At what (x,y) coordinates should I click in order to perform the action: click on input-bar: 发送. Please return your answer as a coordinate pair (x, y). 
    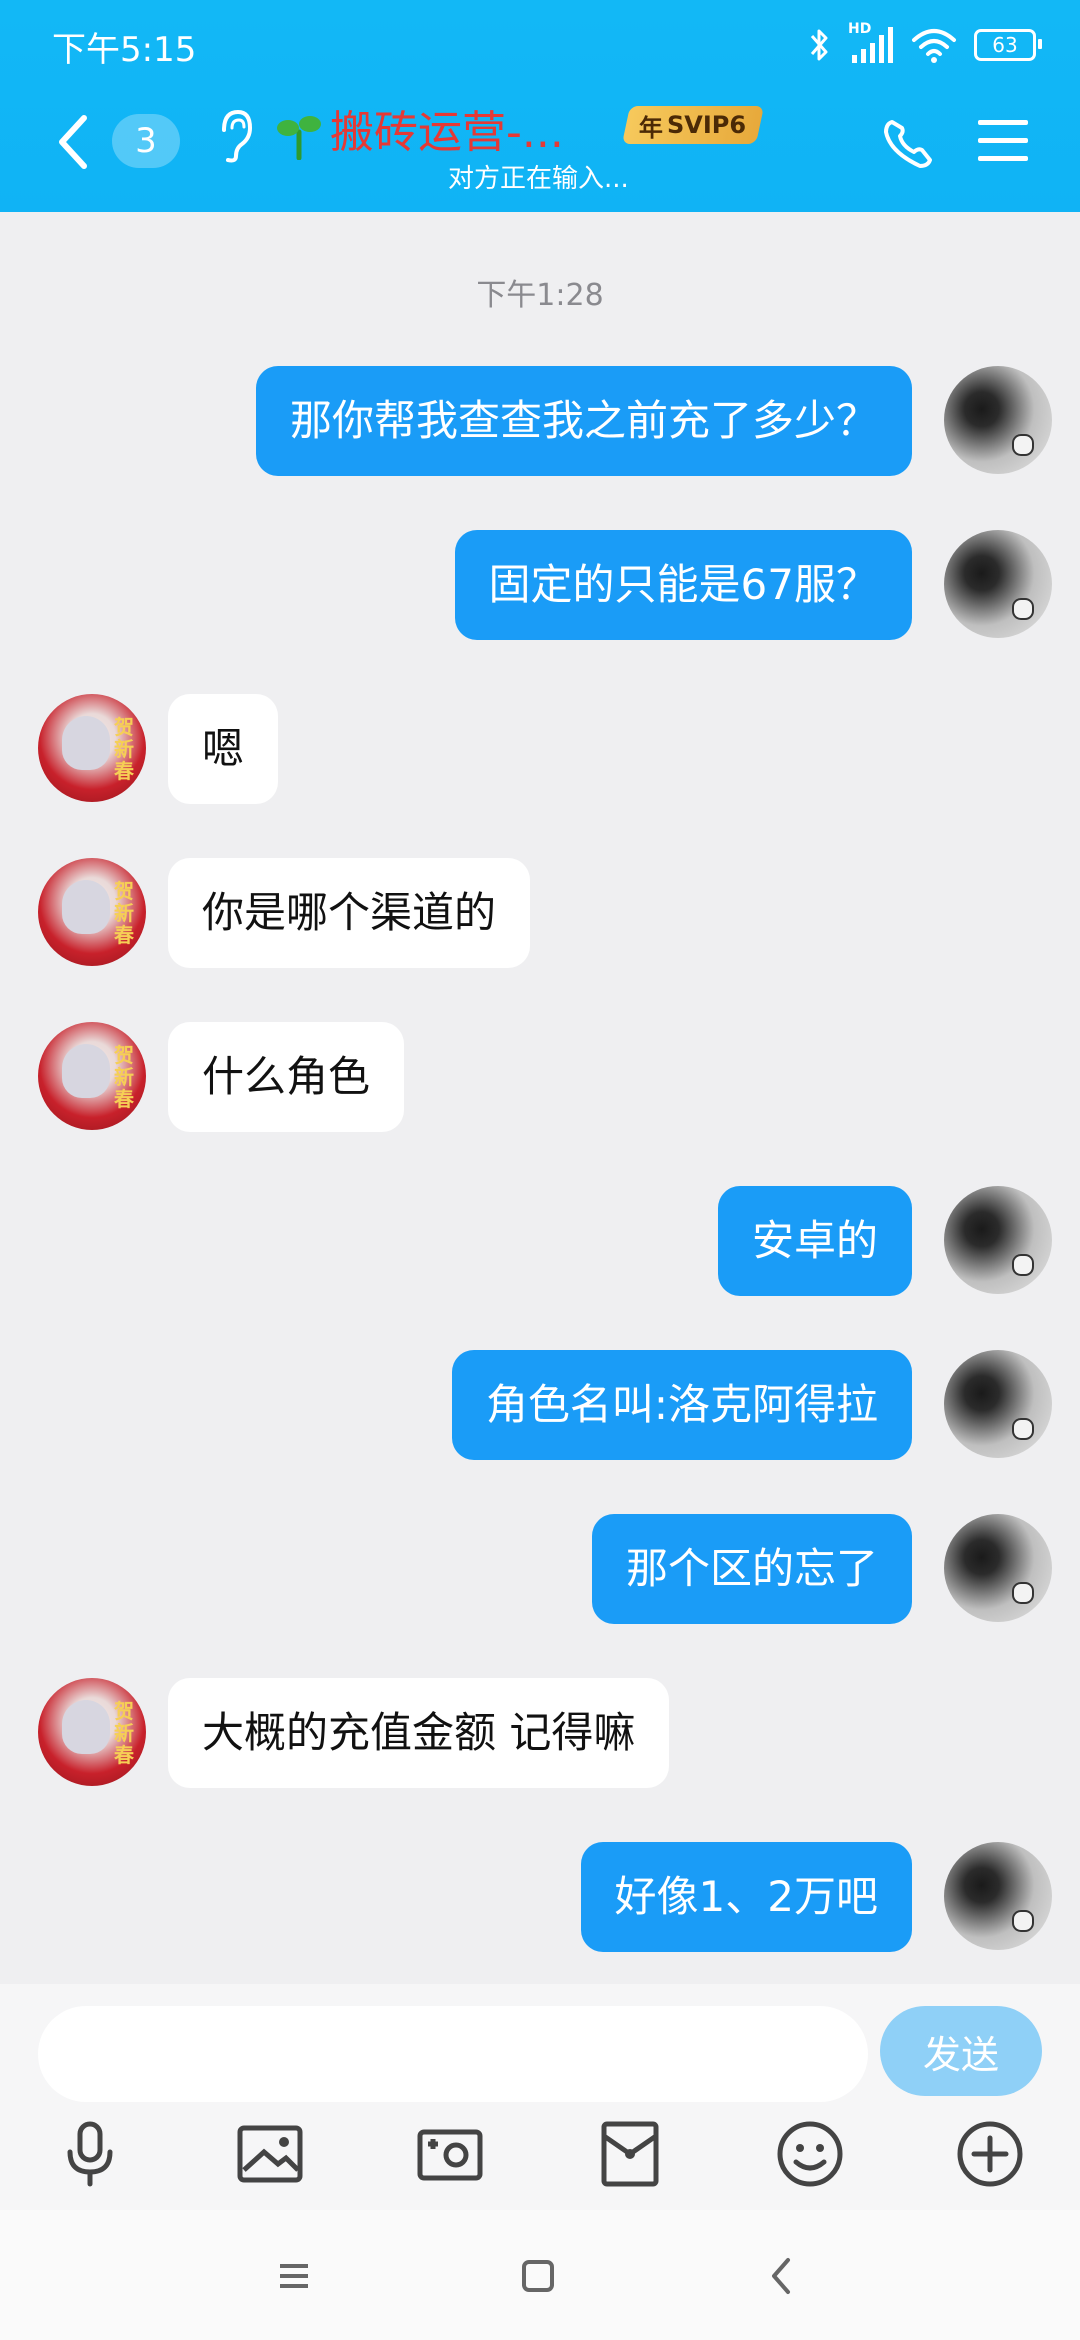
    Looking at the image, I should click on (540, 2097).